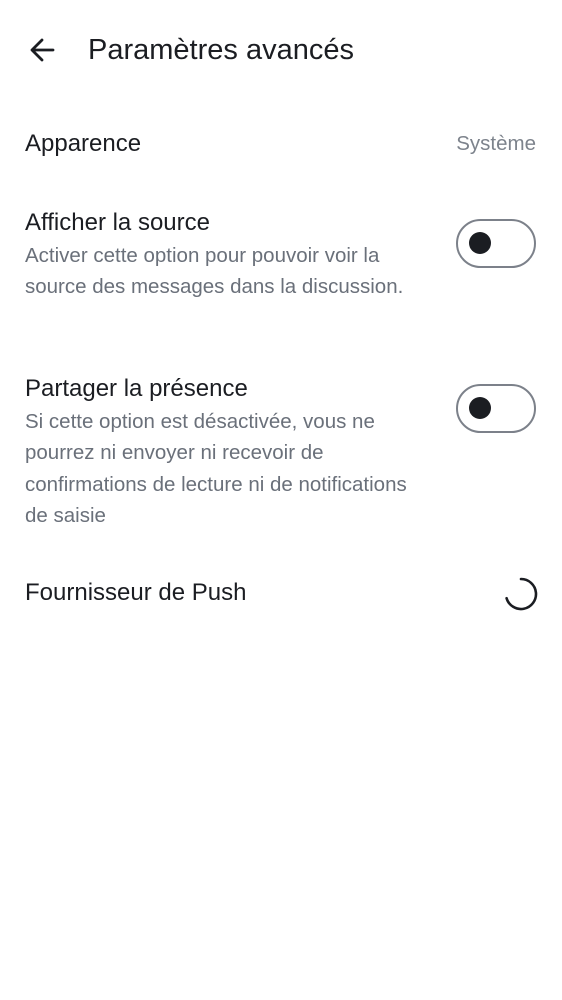 The height and width of the screenshot is (1000, 562). I want to click on show-source-label: Afficher la source, so click(117, 222).